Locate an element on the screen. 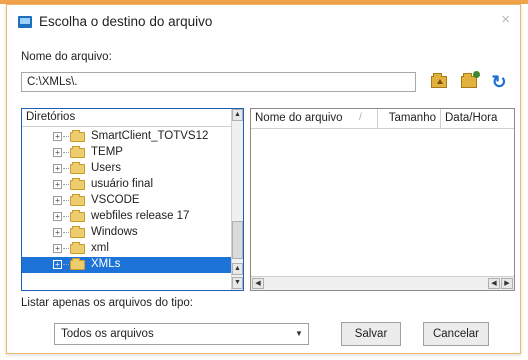 The width and height of the screenshot is (528, 360). tree-item-usuario-final: + usuário final is located at coordinates (126, 185).